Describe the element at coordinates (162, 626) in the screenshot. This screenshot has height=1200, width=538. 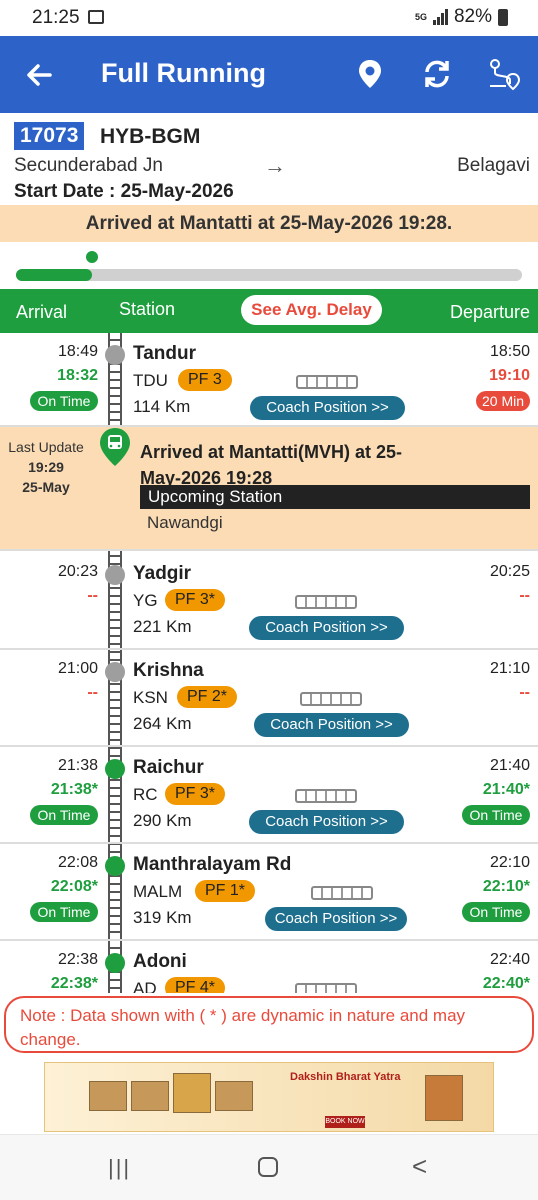
I see `distance: 221 Km` at that location.